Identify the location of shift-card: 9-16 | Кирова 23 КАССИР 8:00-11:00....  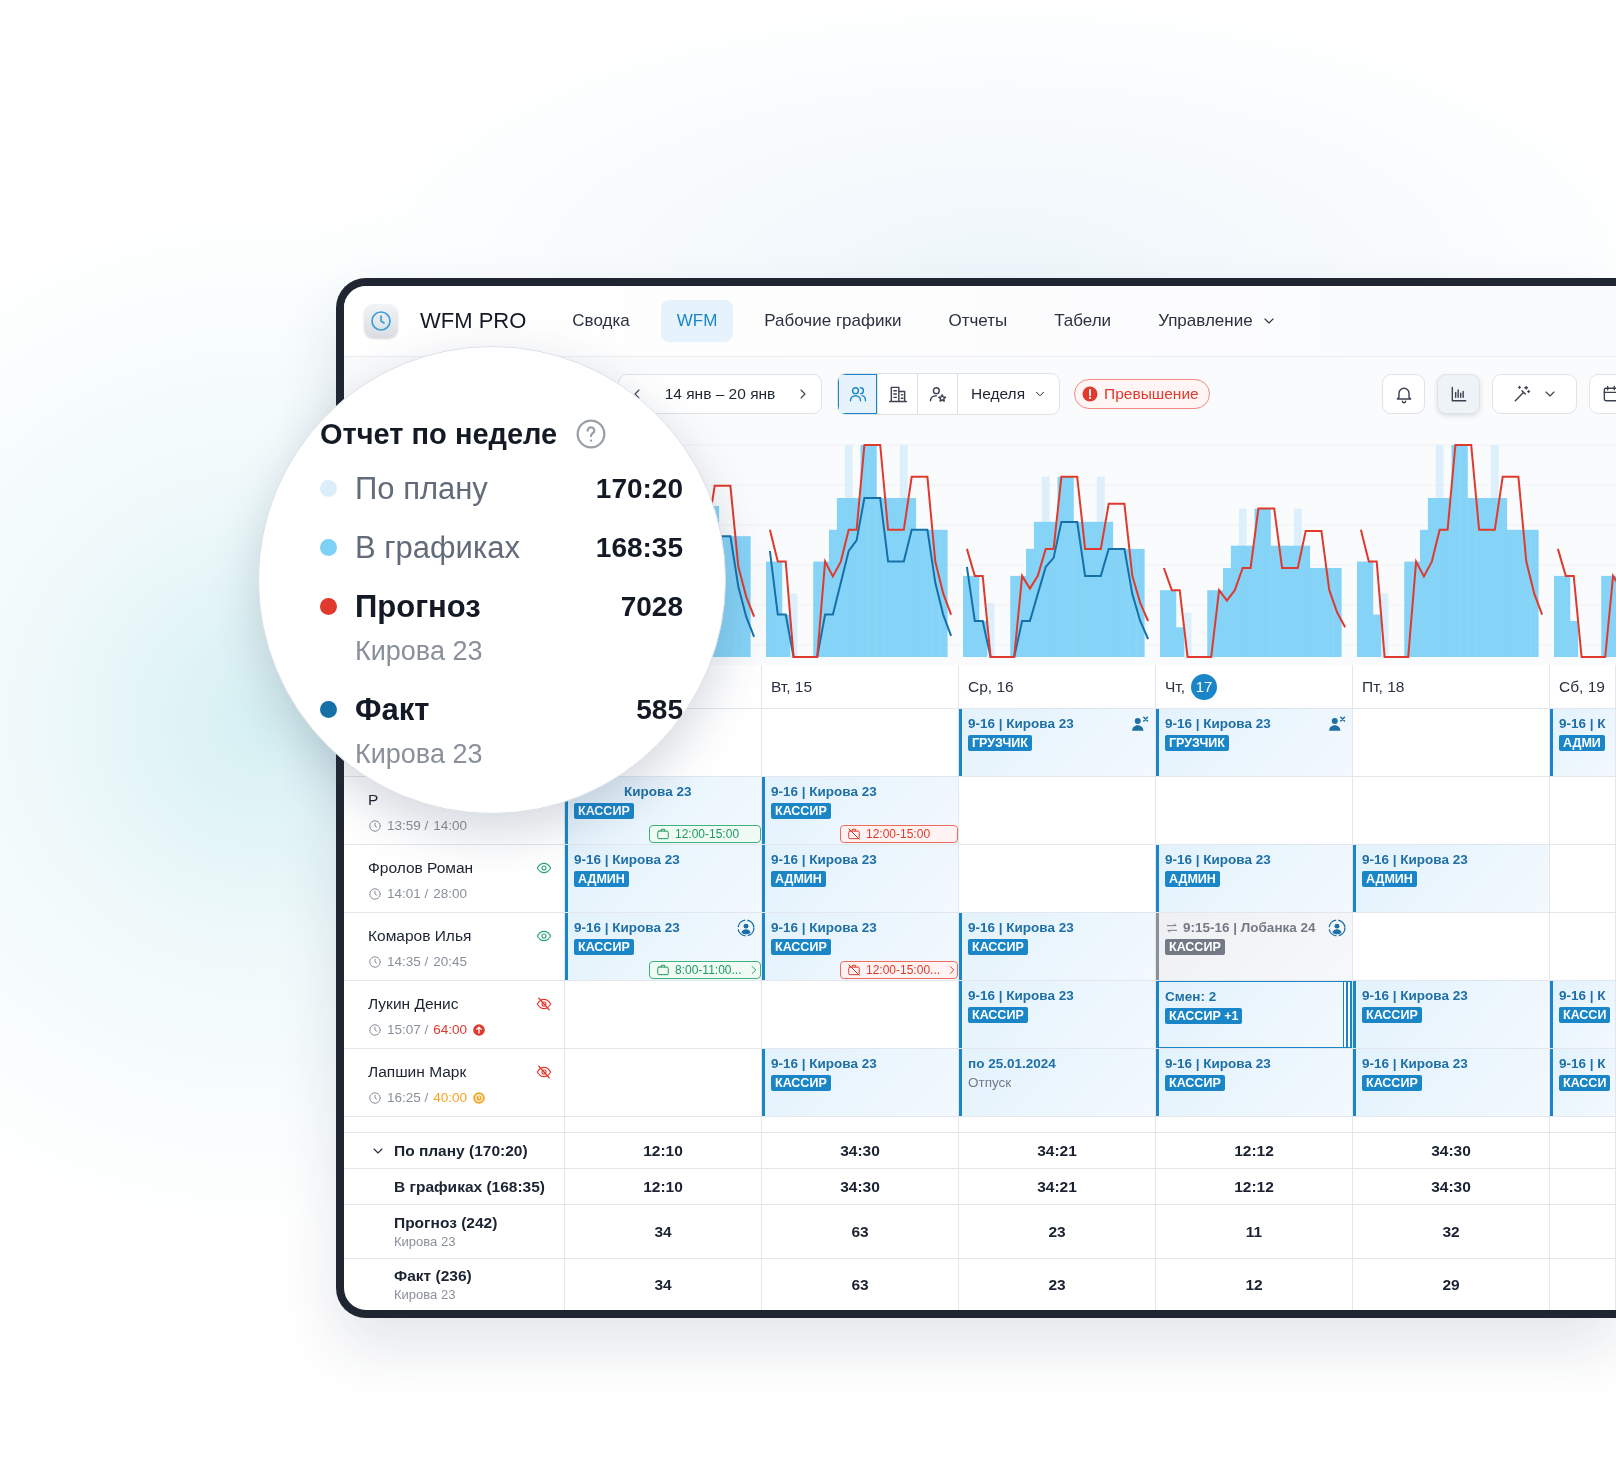
(663, 946).